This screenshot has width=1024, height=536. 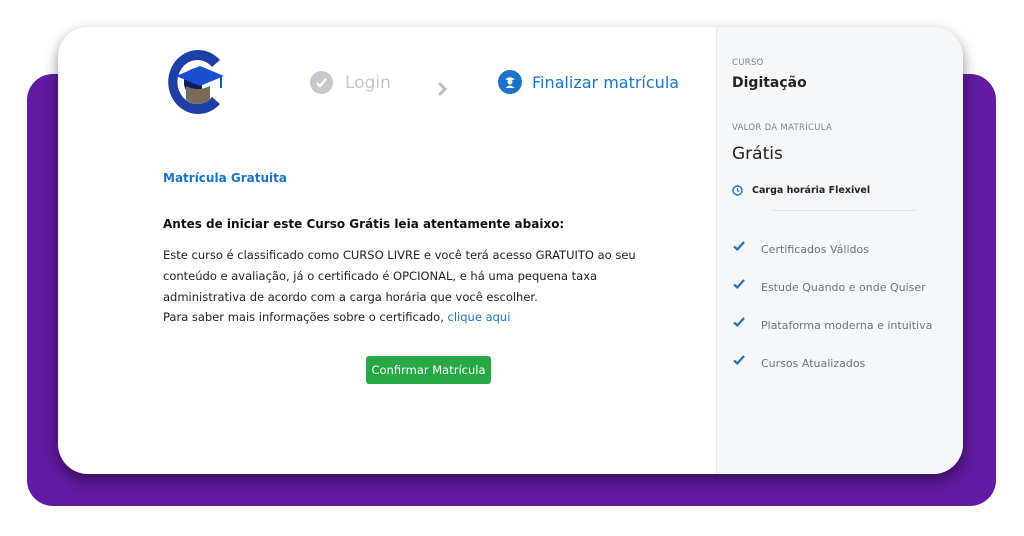 I want to click on logo, so click(x=194, y=82).